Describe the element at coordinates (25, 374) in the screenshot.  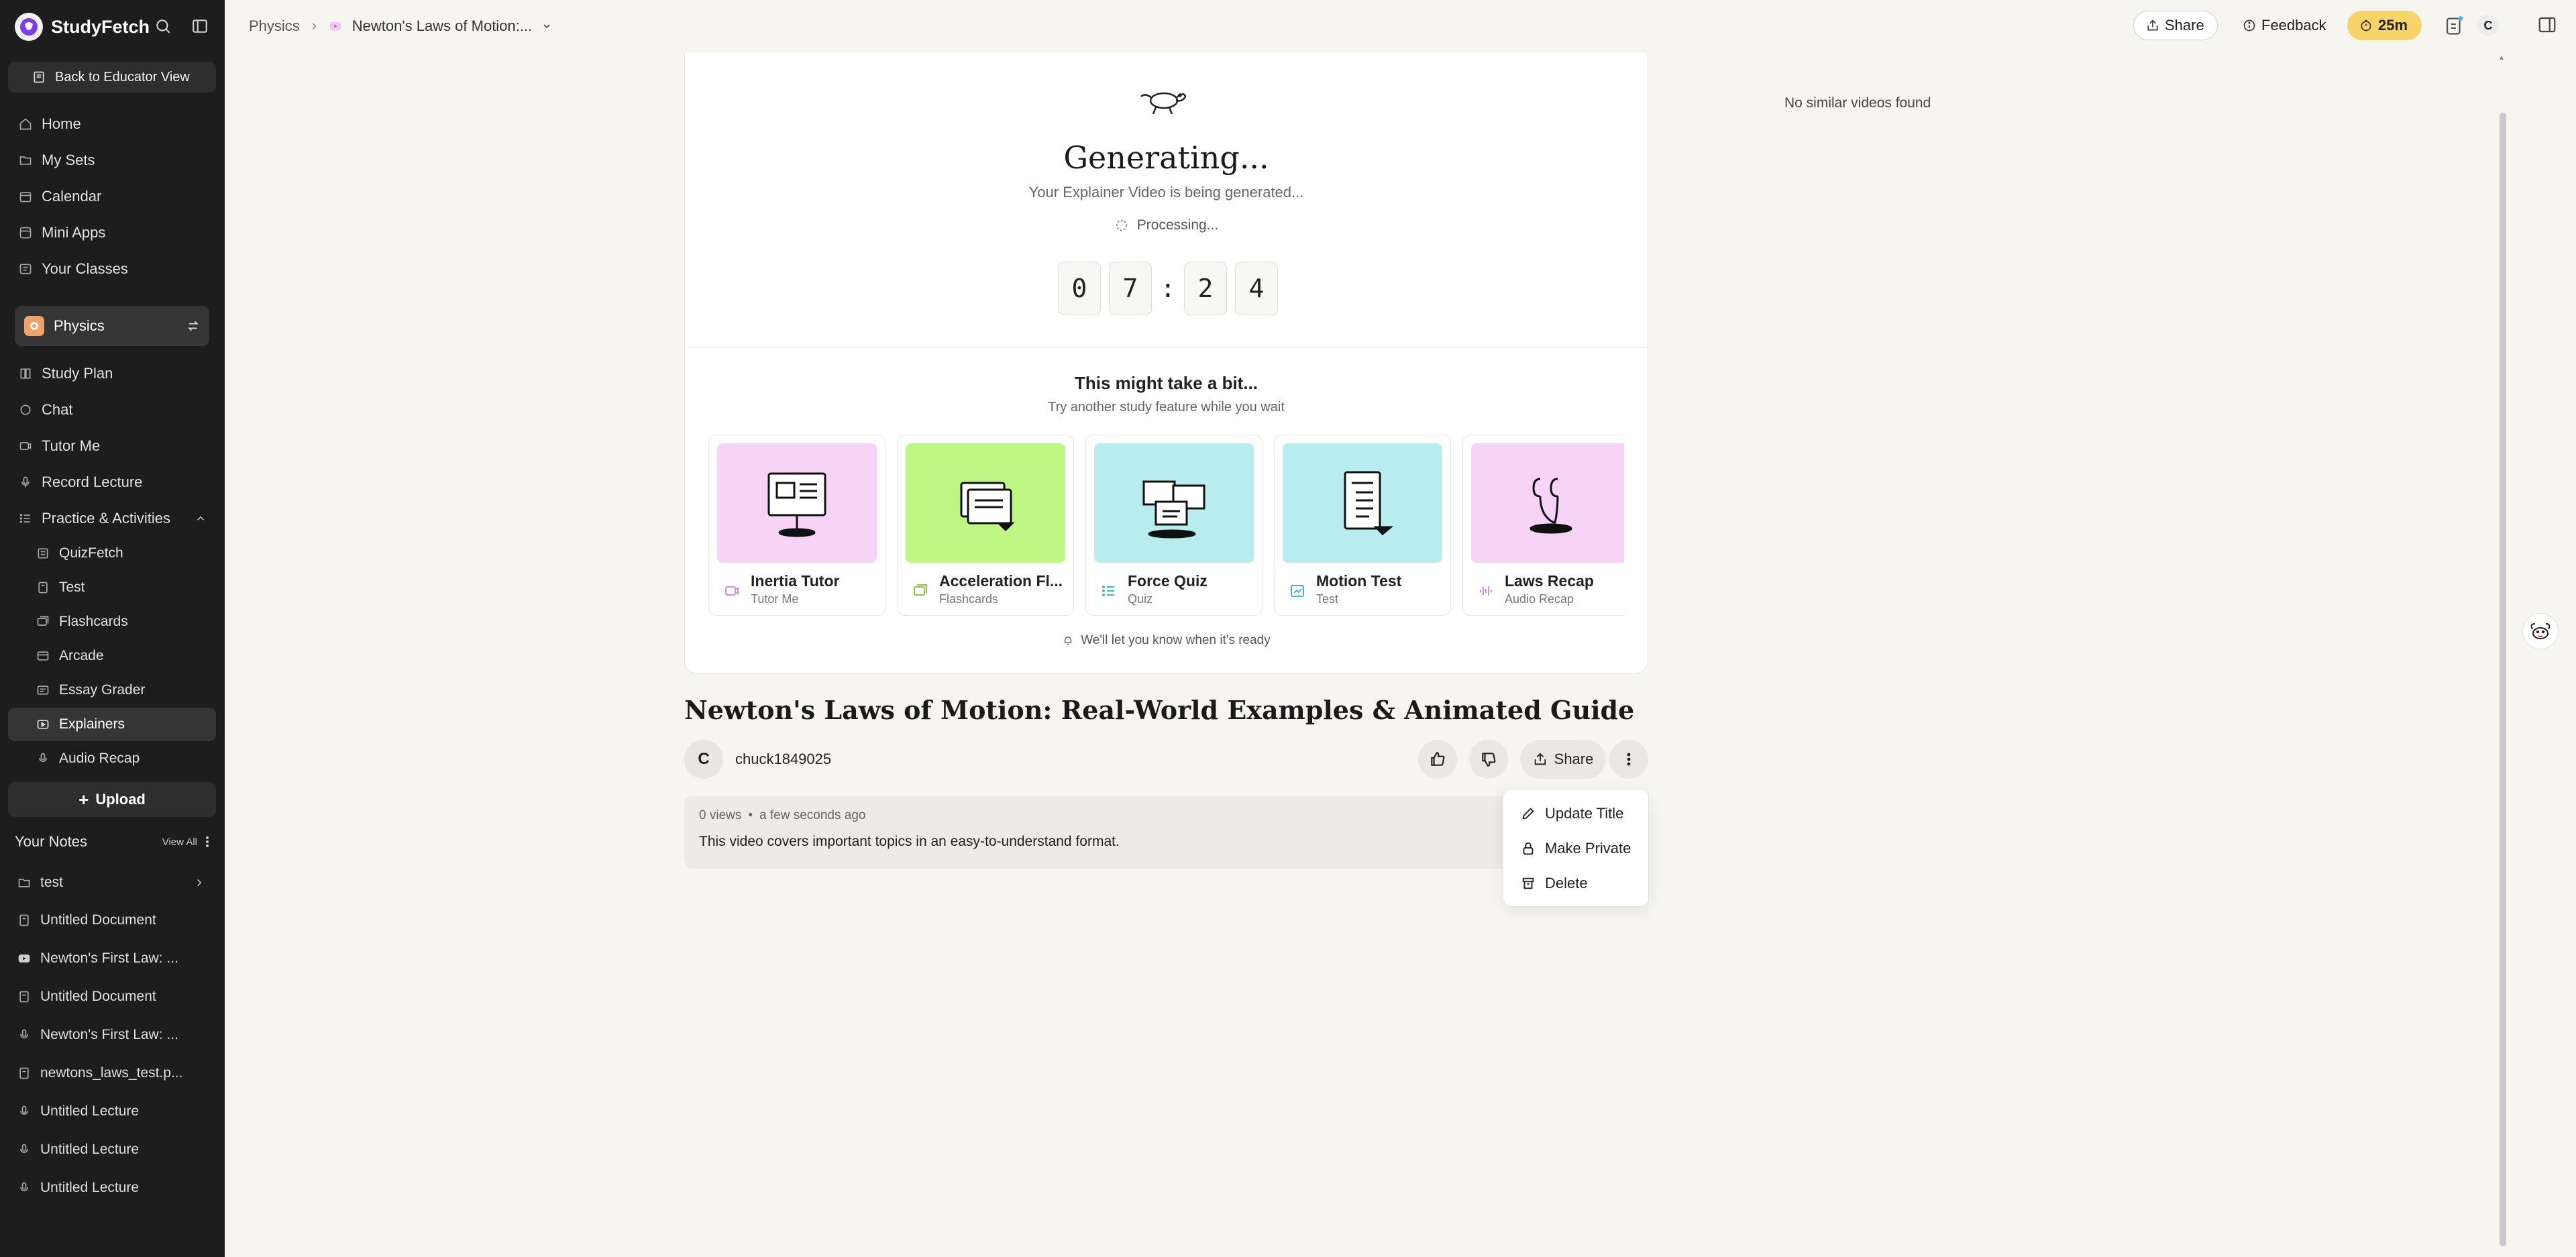
I see `book-icon` at that location.